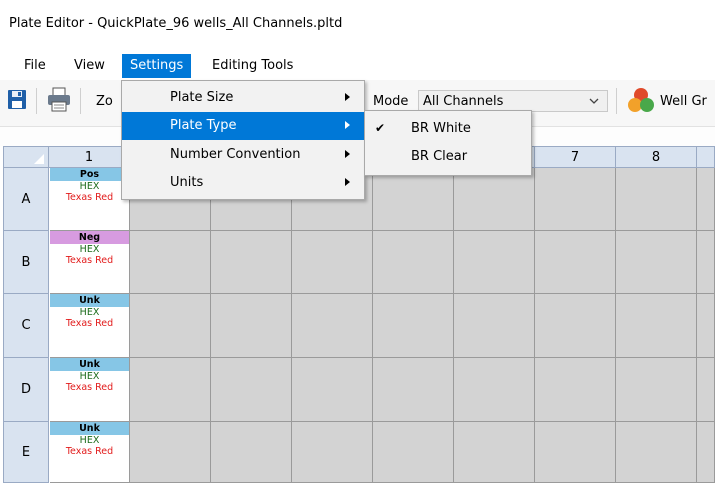  I want to click on well-a7, so click(575, 199).